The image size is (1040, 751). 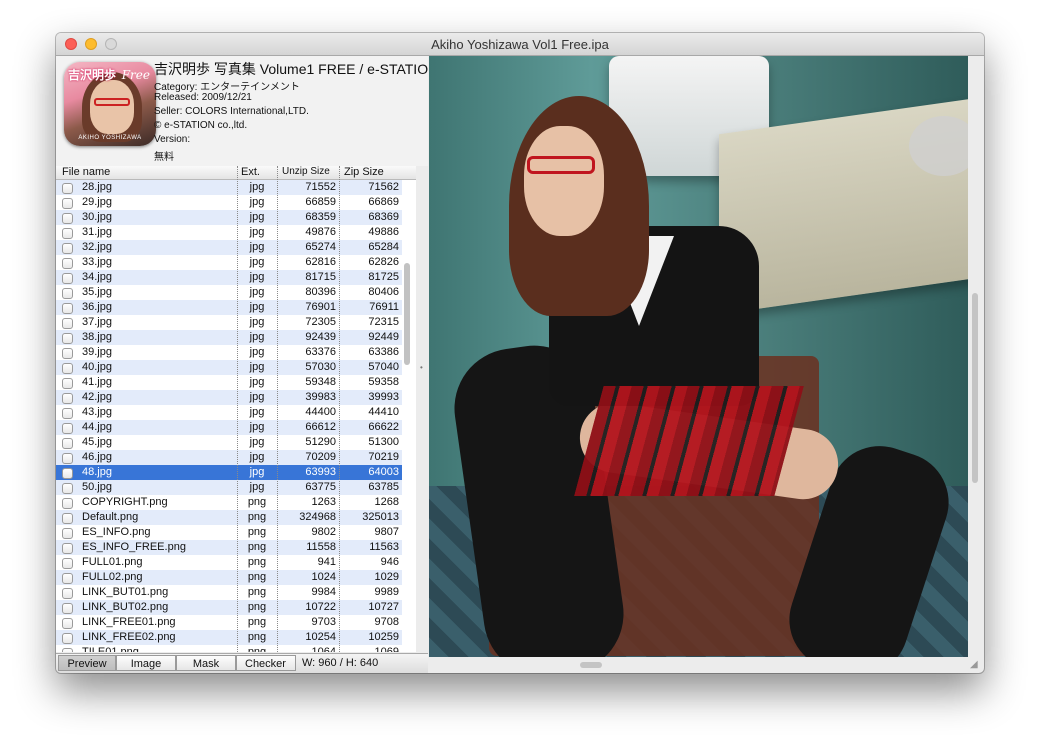 What do you see at coordinates (229, 517) in the screenshot?
I see `table-row: Default.png png 324968 325013` at bounding box center [229, 517].